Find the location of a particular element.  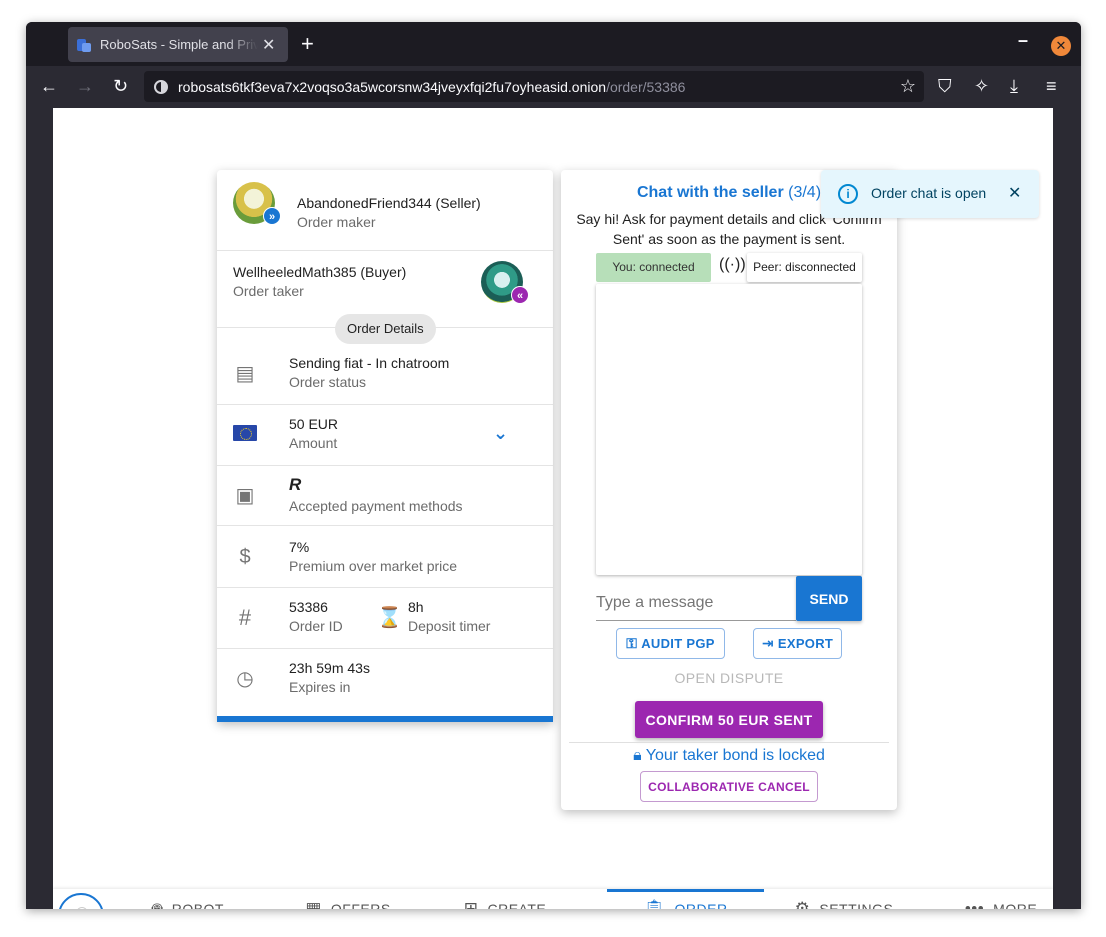

hash-icon: # is located at coordinates (245, 617).